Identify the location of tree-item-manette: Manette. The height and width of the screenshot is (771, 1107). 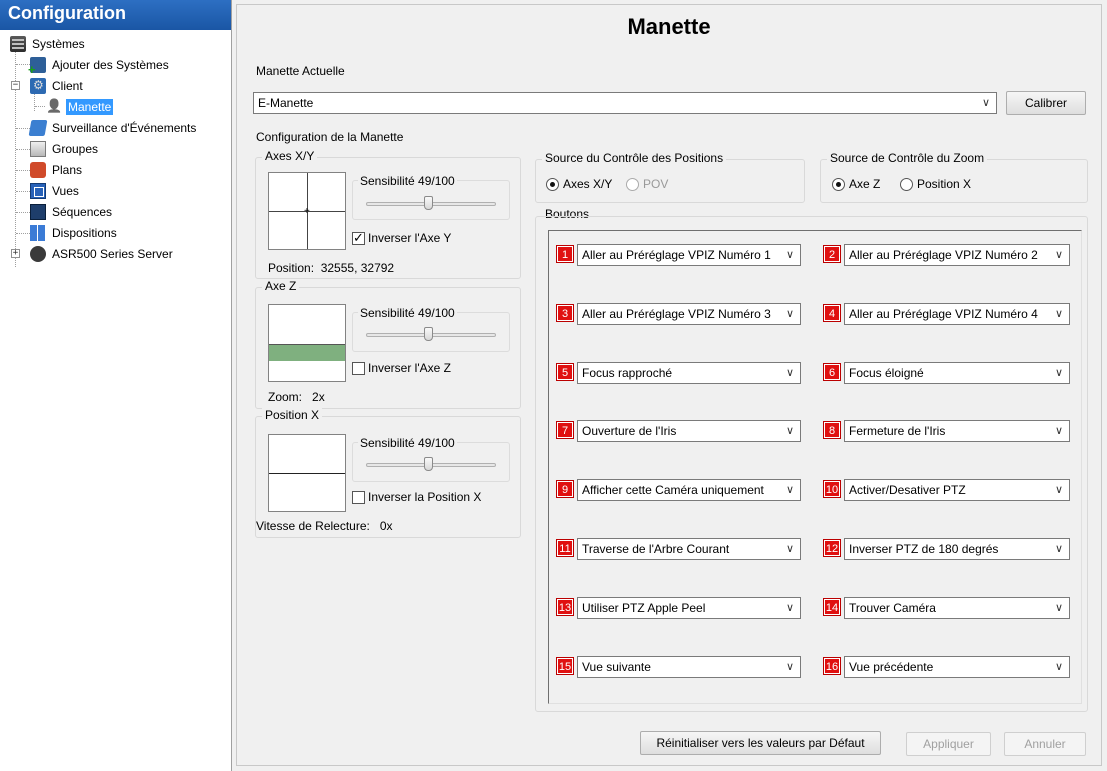
(80, 106).